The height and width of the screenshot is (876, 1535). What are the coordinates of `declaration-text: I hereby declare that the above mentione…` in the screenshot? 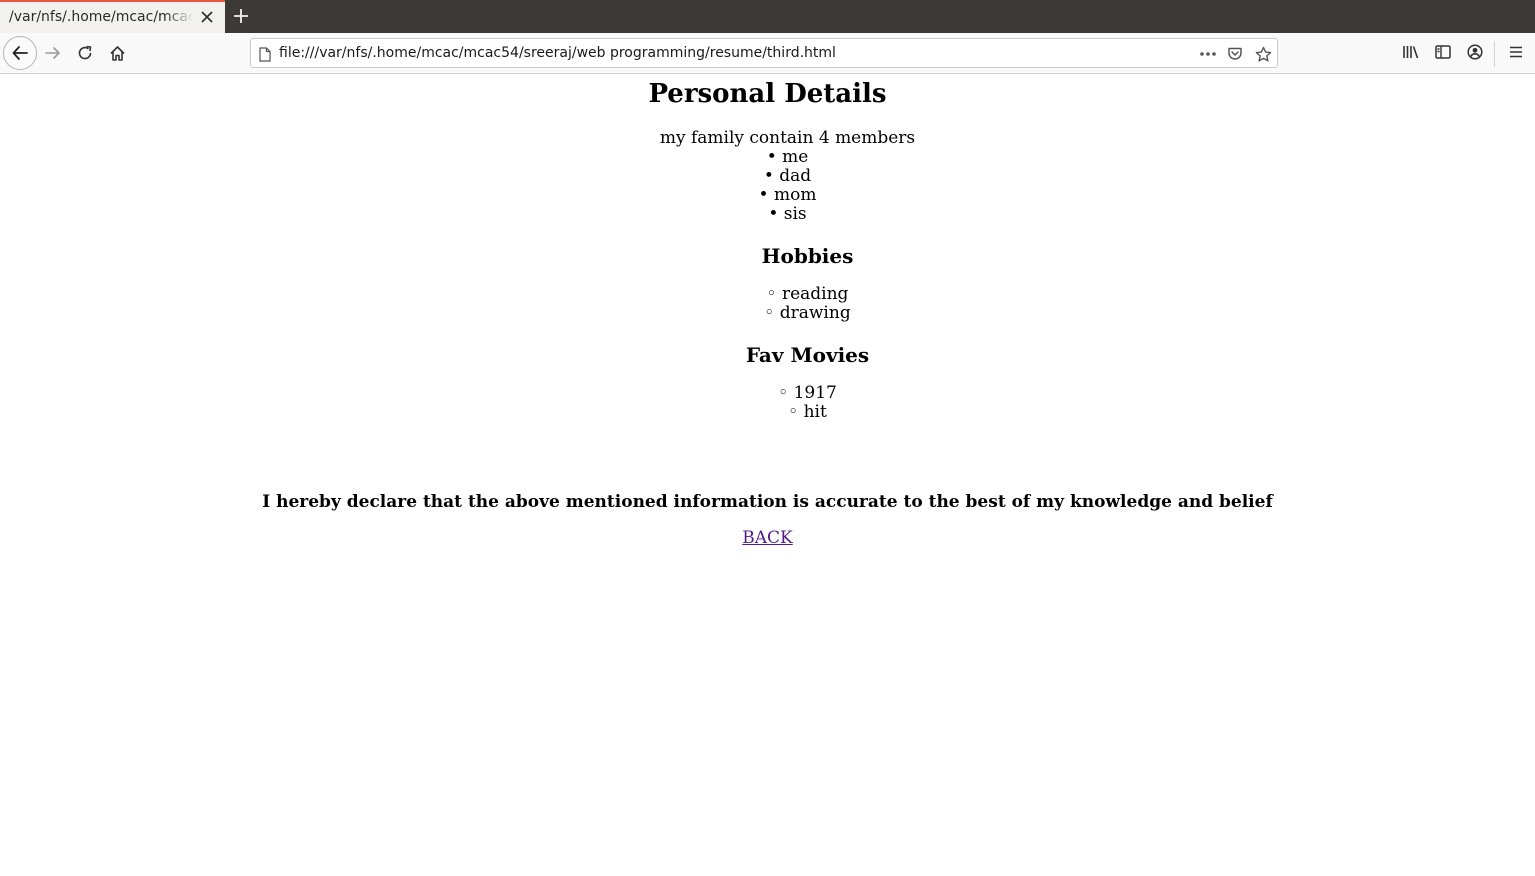 It's located at (767, 502).